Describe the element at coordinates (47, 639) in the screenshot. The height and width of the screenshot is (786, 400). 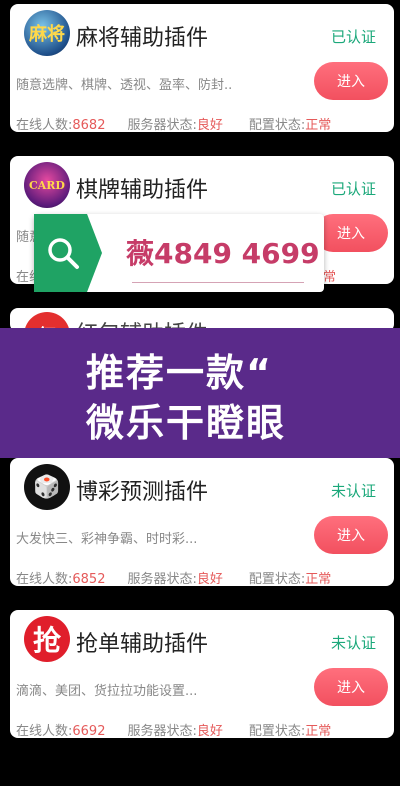
I see `order-grab-logo: 抢` at that location.